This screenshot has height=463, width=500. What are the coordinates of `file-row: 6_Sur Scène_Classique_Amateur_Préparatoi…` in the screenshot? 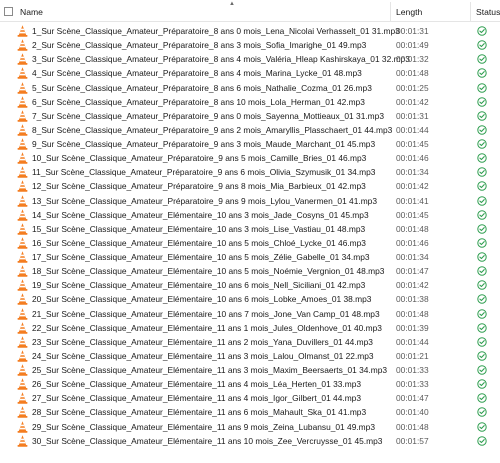 It's located at (250, 102).